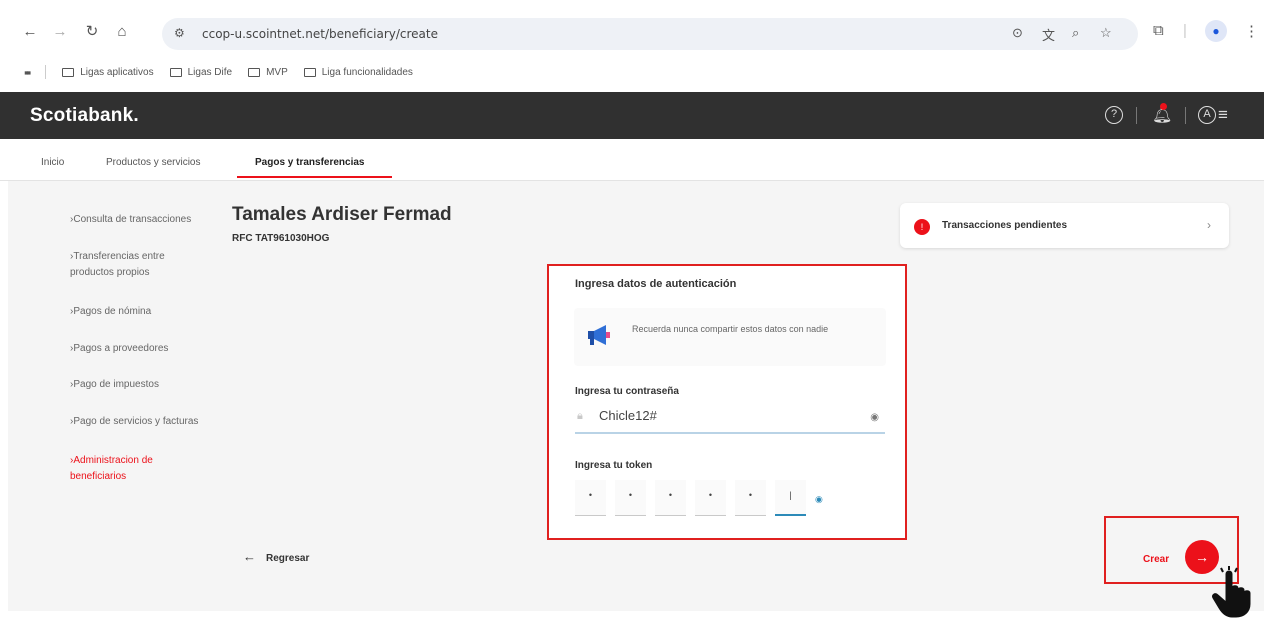 The width and height of the screenshot is (1264, 619). I want to click on password-field: 🔒︎ ◉, so click(730, 419).